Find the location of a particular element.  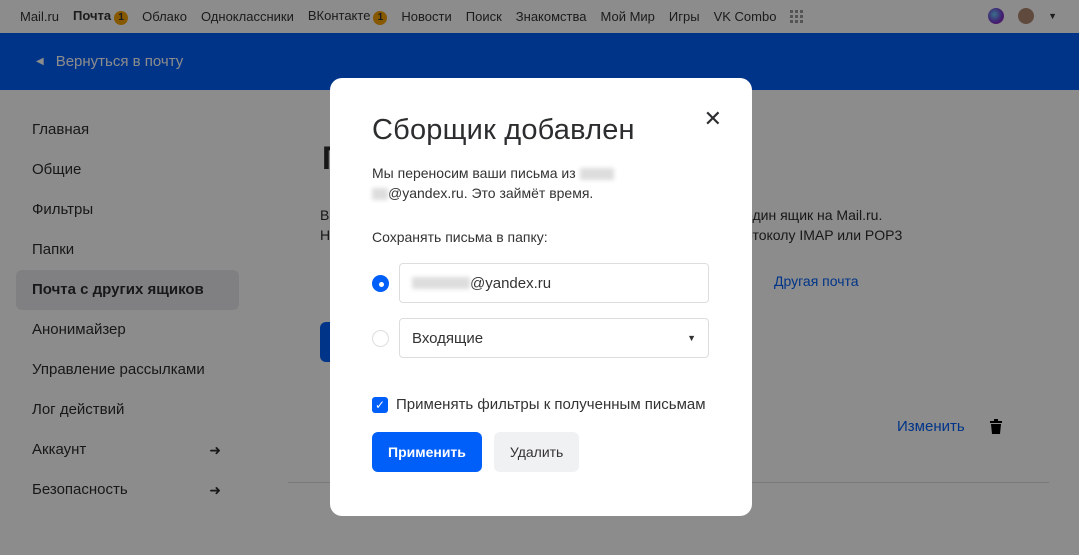

folder-label: Сохранять письма в папку: is located at coordinates (460, 237).